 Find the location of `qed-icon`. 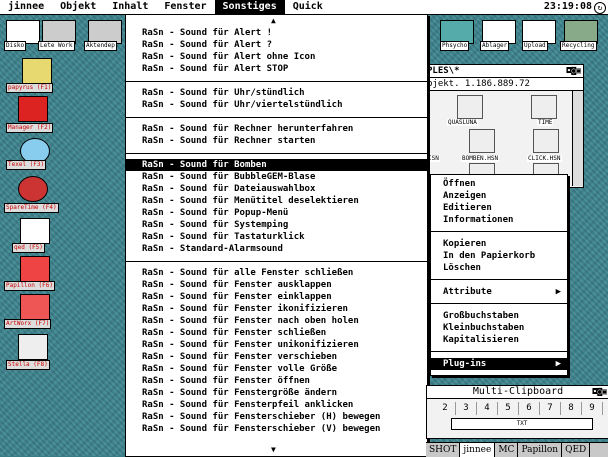

qed-icon is located at coordinates (35, 231).